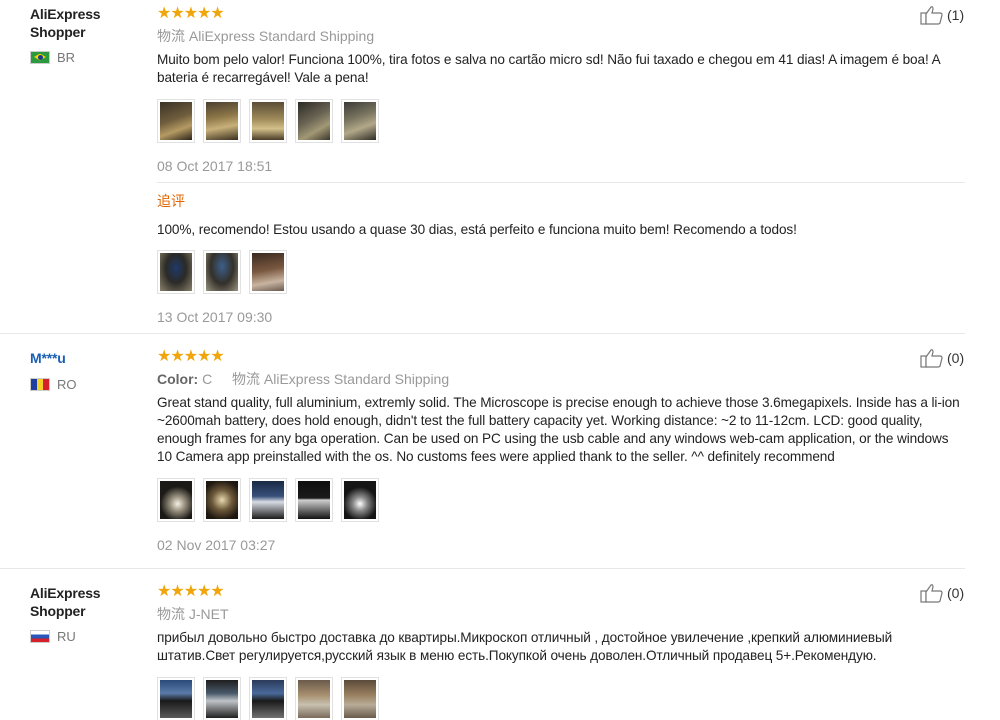  Describe the element at coordinates (562, 614) in the screenshot. I see `review-meta: 物流 J-NET` at that location.